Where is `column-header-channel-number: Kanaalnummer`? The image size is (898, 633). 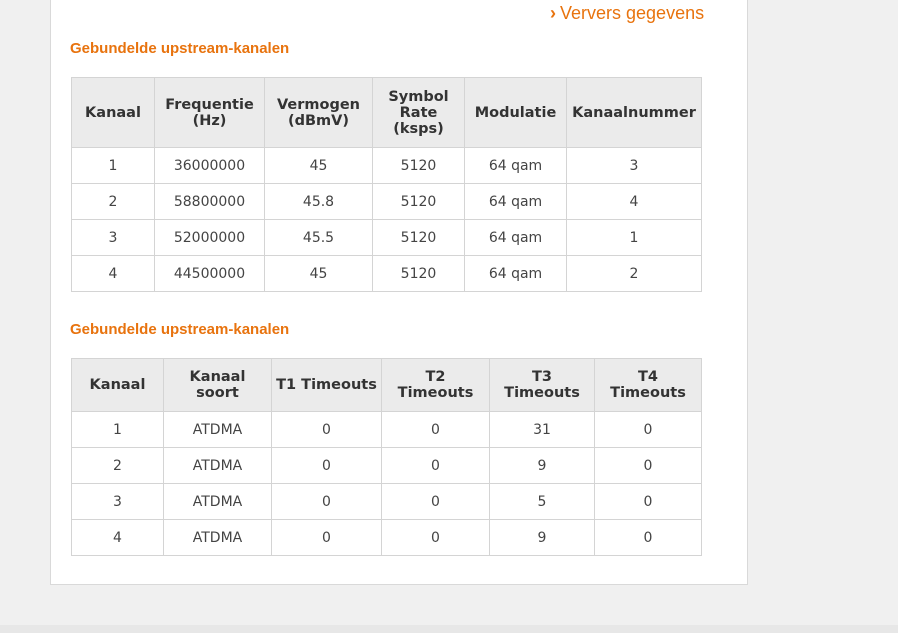 column-header-channel-number: Kanaalnummer is located at coordinates (634, 112).